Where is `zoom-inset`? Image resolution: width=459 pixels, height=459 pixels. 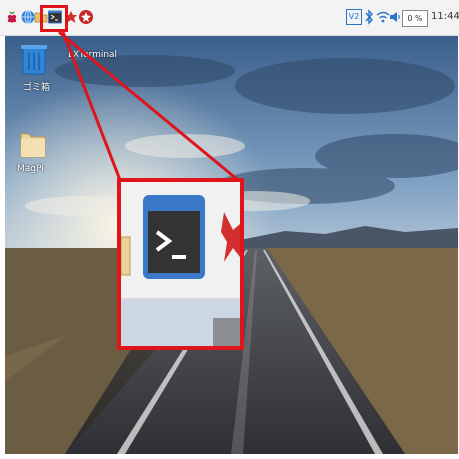
zoom-inset is located at coordinates (180, 264).